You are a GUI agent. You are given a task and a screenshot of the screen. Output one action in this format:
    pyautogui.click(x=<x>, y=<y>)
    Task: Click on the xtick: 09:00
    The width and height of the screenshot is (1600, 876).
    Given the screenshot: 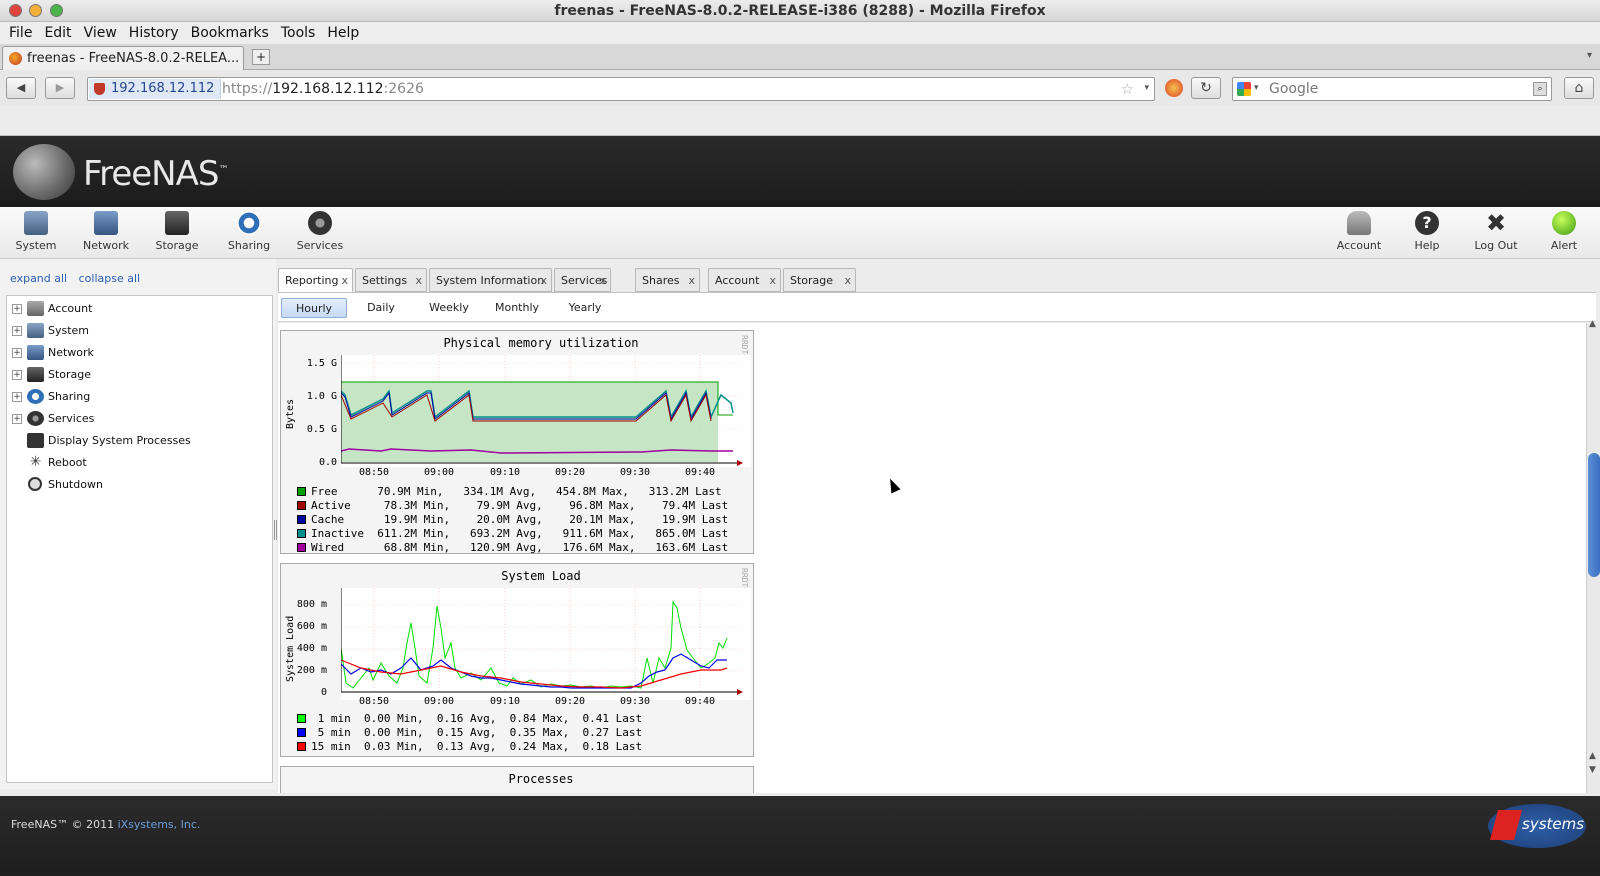 What is the action you would take?
    pyautogui.click(x=439, y=472)
    